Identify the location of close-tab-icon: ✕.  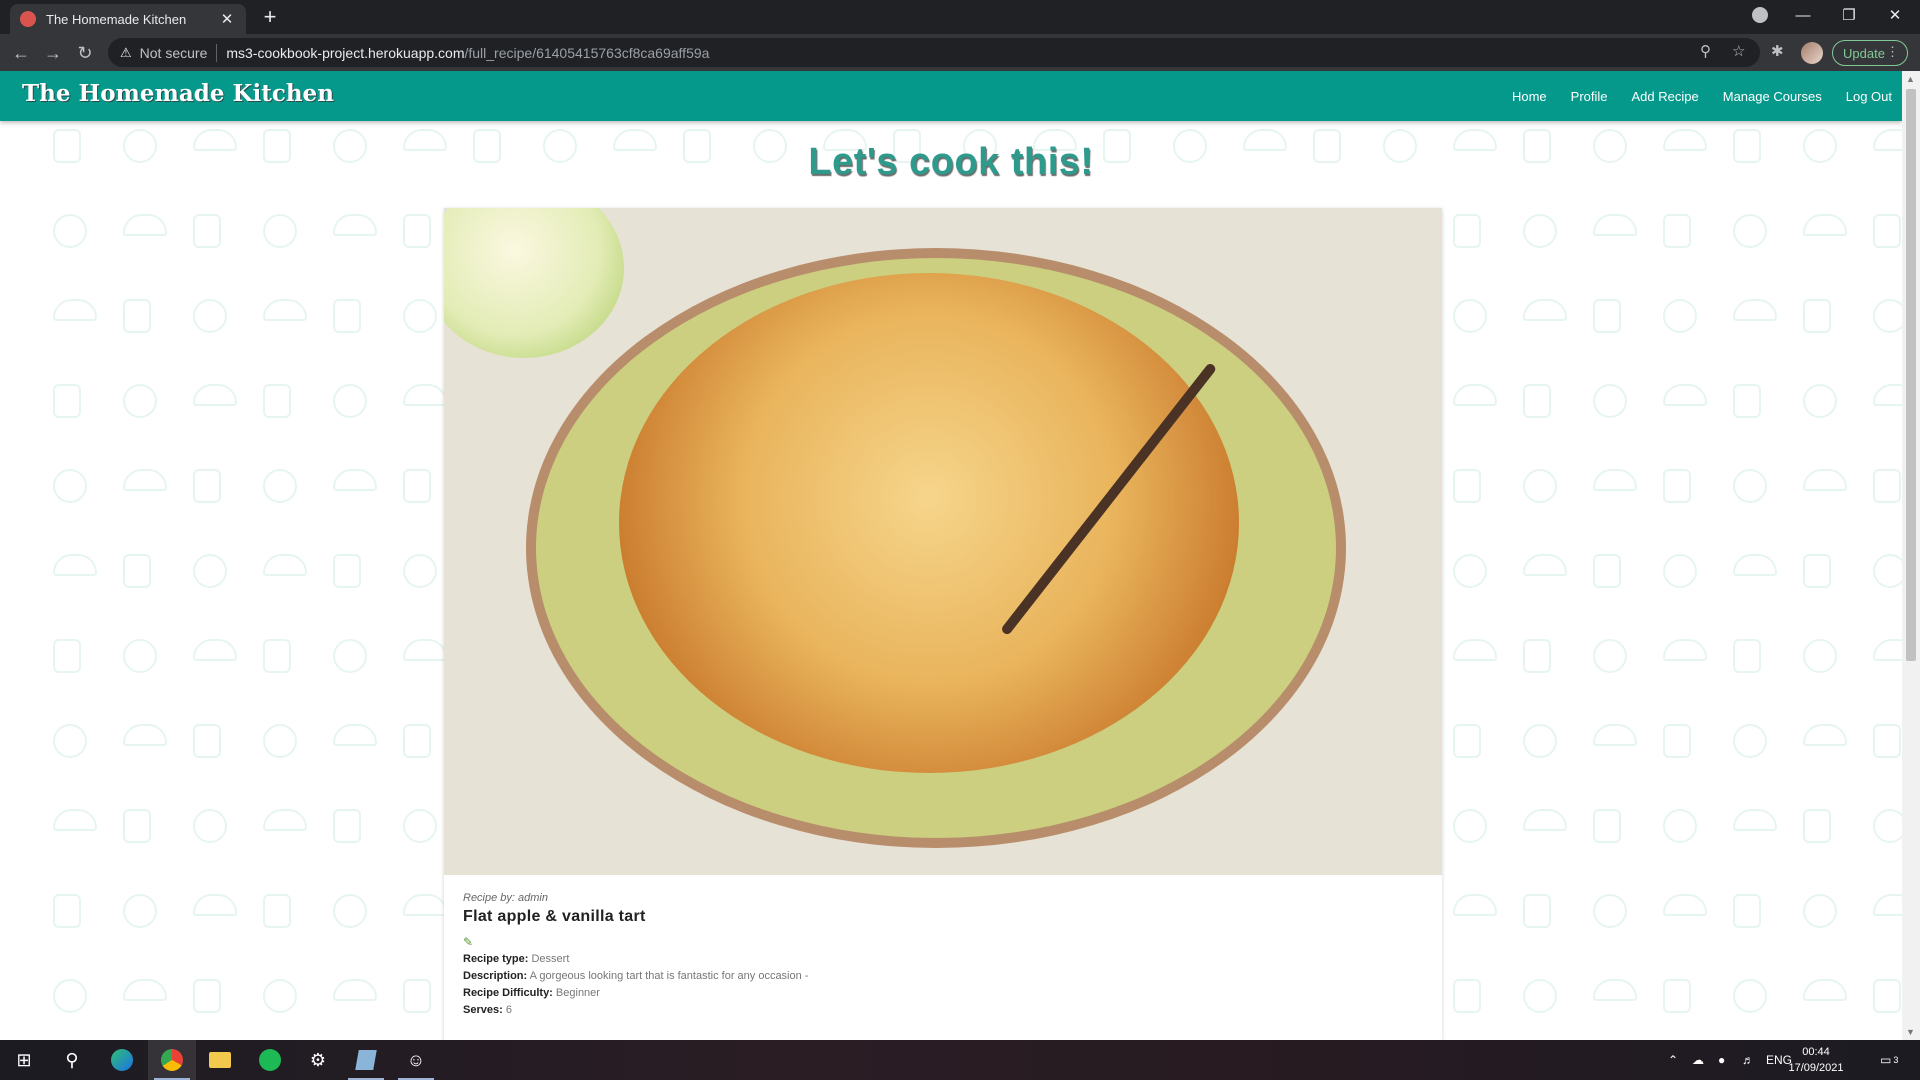
(227, 19).